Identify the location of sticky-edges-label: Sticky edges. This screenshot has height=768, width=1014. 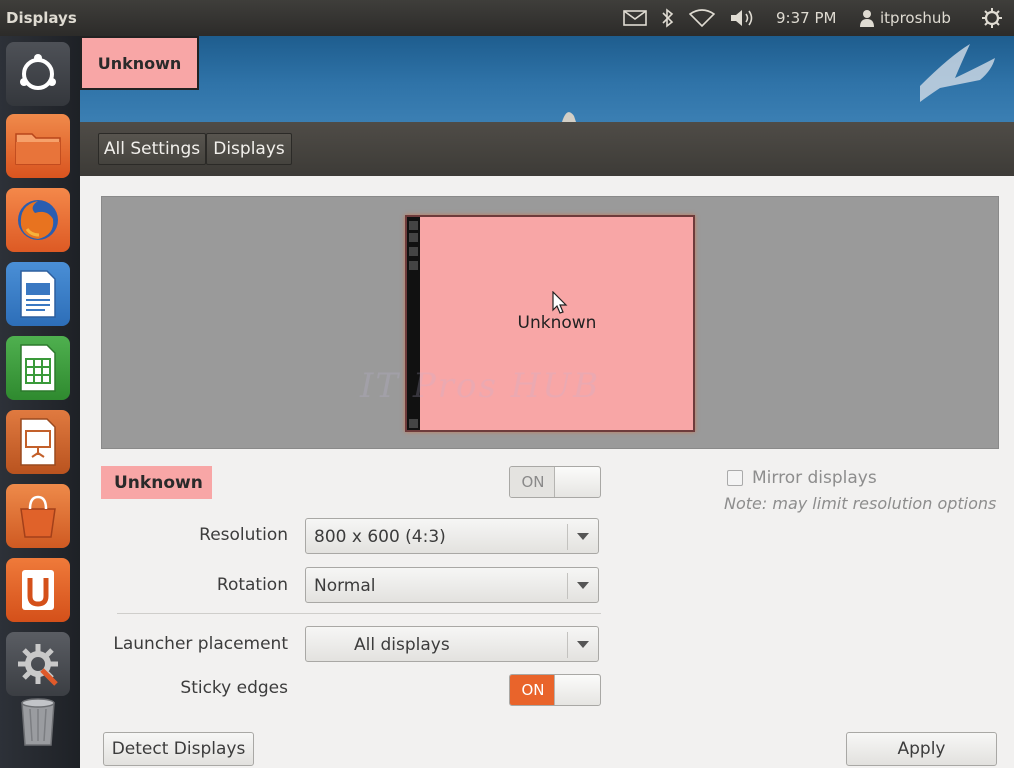
(234, 688).